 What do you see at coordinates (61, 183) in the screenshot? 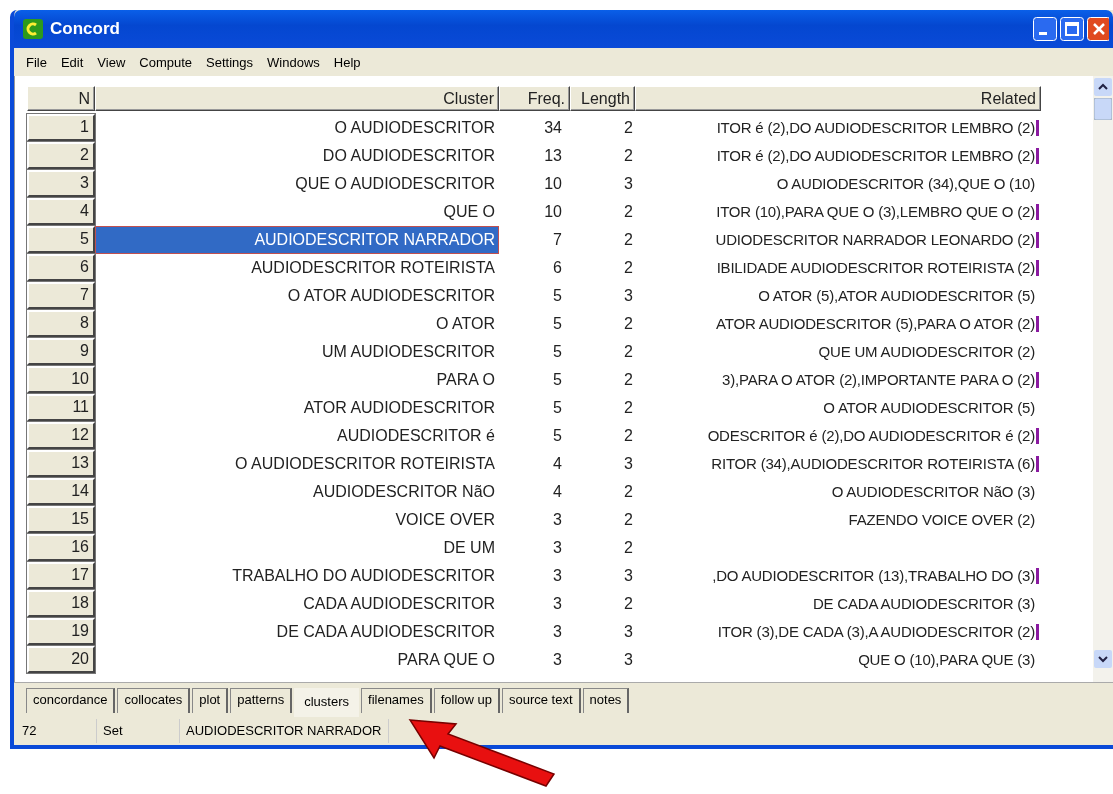
I see `row-number: 3` at bounding box center [61, 183].